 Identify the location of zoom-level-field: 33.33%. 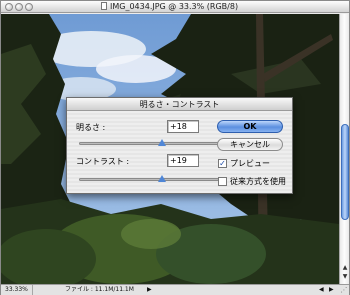
(18, 290).